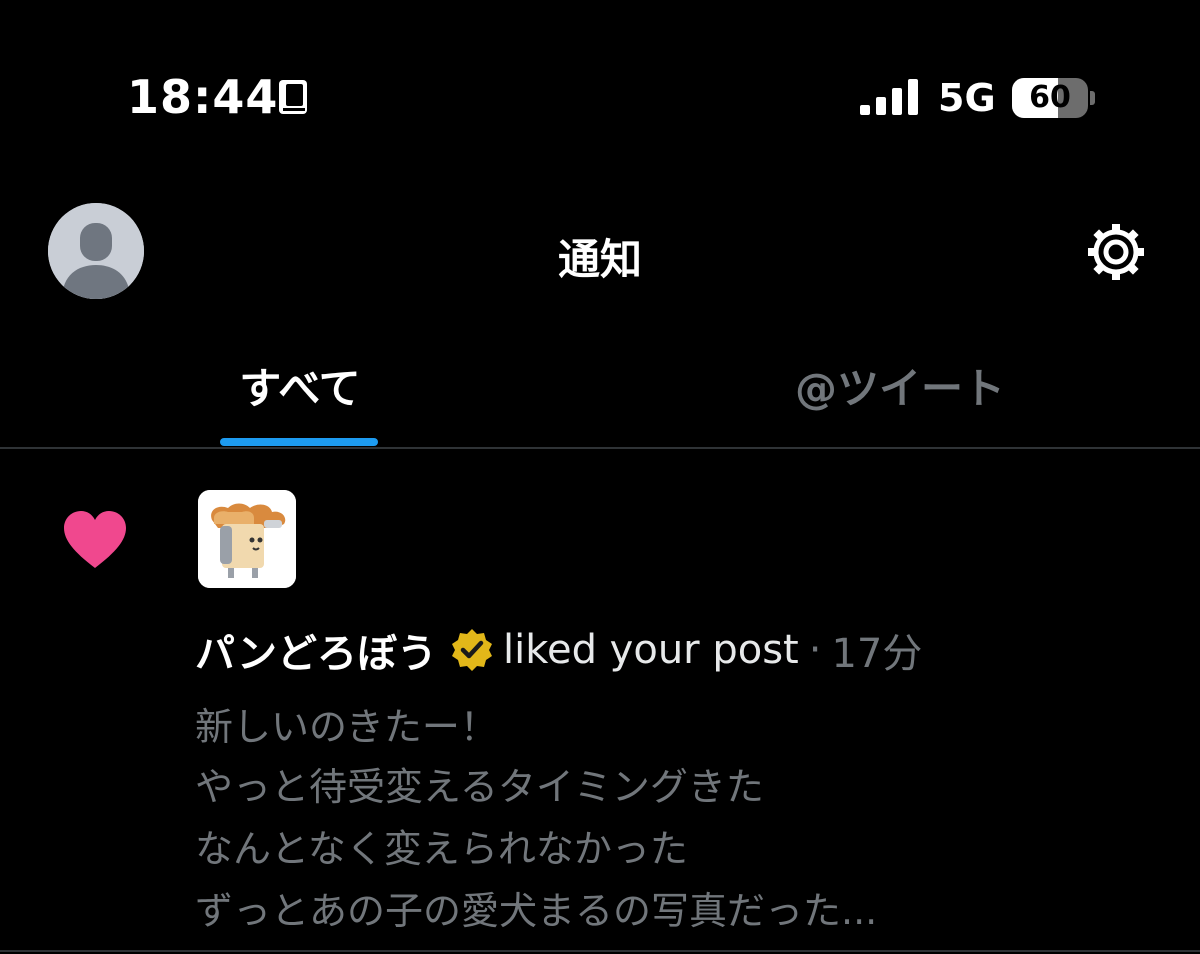 The width and height of the screenshot is (1200, 954). What do you see at coordinates (203, 97) in the screenshot?
I see `status-time: 18:44` at bounding box center [203, 97].